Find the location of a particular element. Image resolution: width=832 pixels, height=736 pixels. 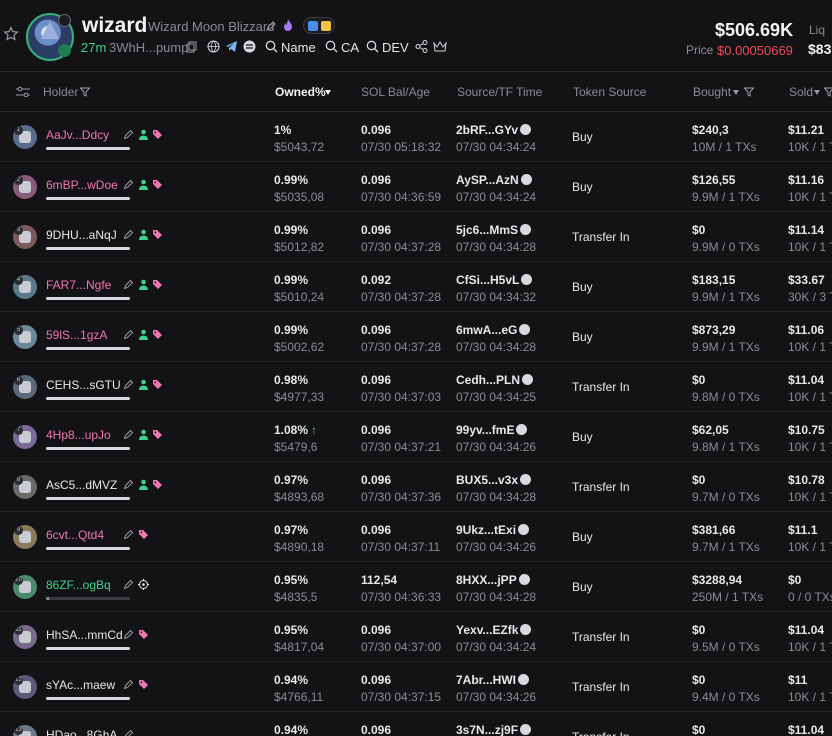

globe-icon is located at coordinates (213, 46).